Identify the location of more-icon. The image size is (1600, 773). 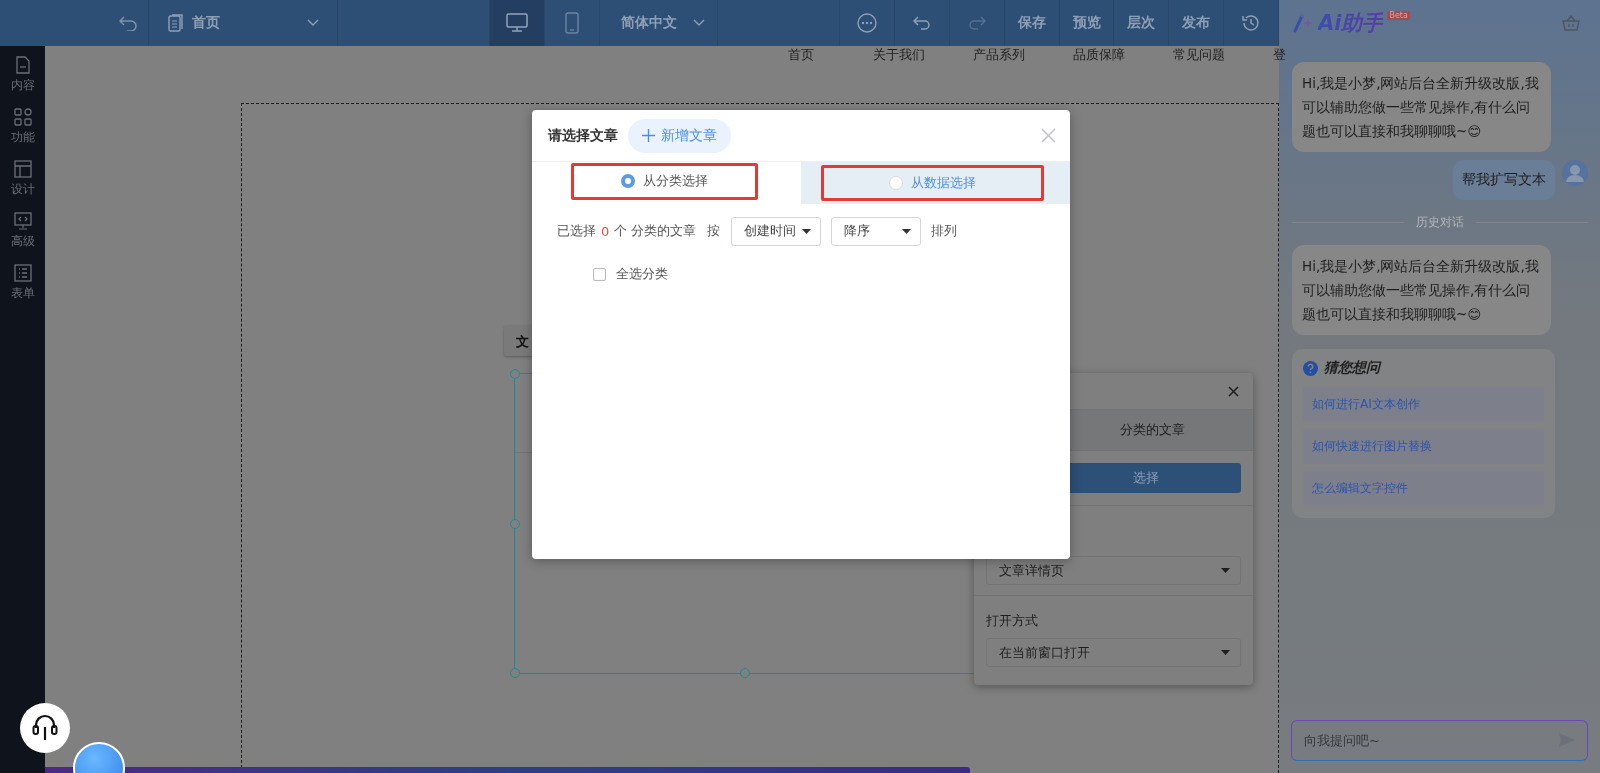
(867, 23).